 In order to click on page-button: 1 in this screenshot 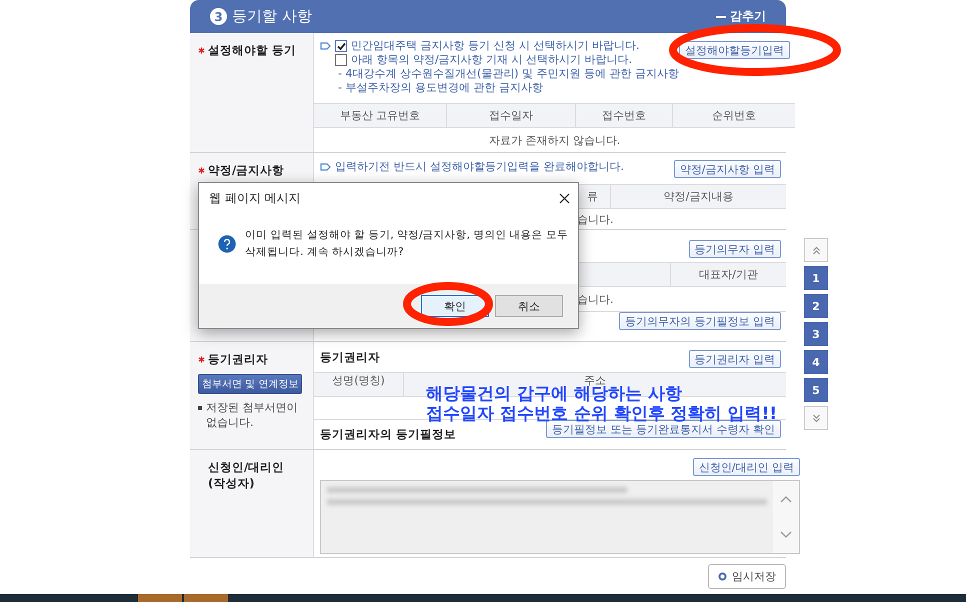, I will do `click(816, 278)`.